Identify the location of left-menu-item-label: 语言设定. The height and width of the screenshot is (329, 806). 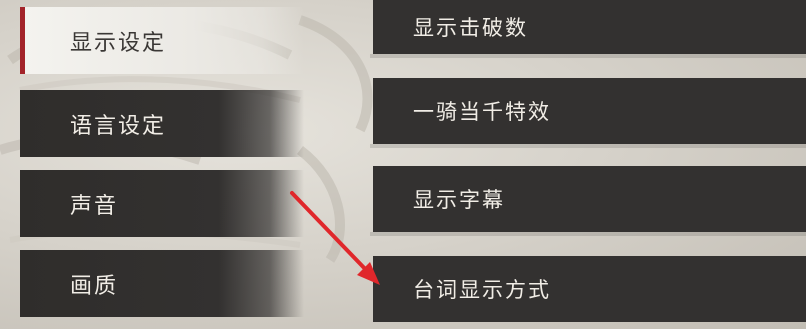
(118, 126).